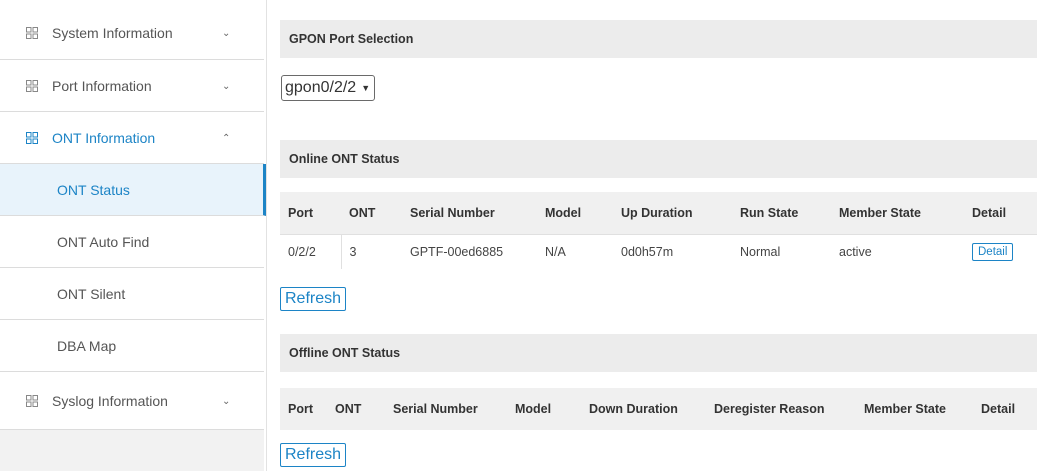 This screenshot has width=1051, height=471. I want to click on menu-label: Syslog Information, so click(110, 400).